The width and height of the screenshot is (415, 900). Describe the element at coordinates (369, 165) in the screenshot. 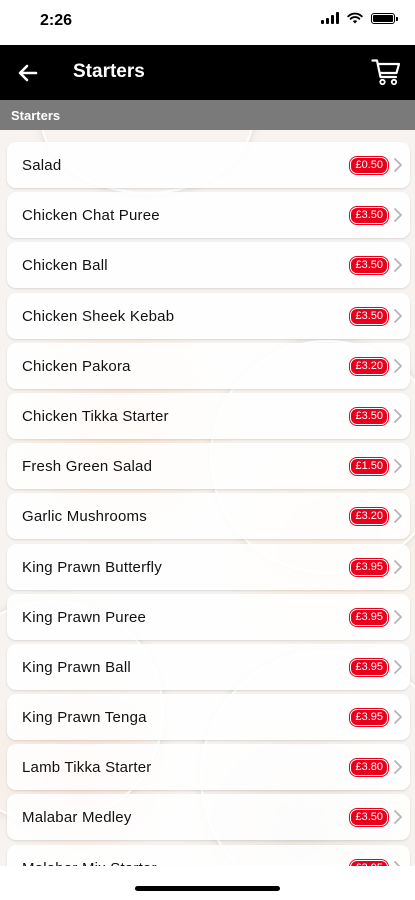

I see `price-badge: £0.50` at that location.